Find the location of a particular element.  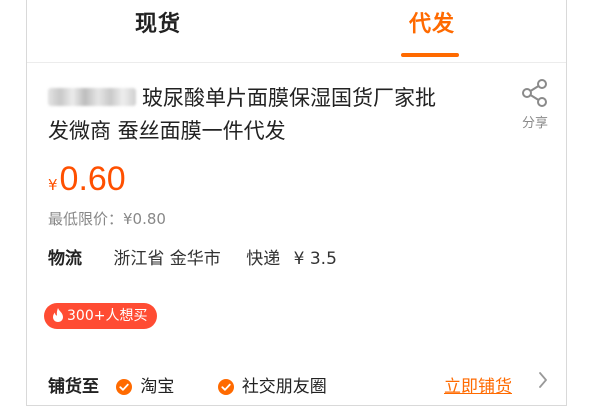

share-icon is located at coordinates (535, 93).